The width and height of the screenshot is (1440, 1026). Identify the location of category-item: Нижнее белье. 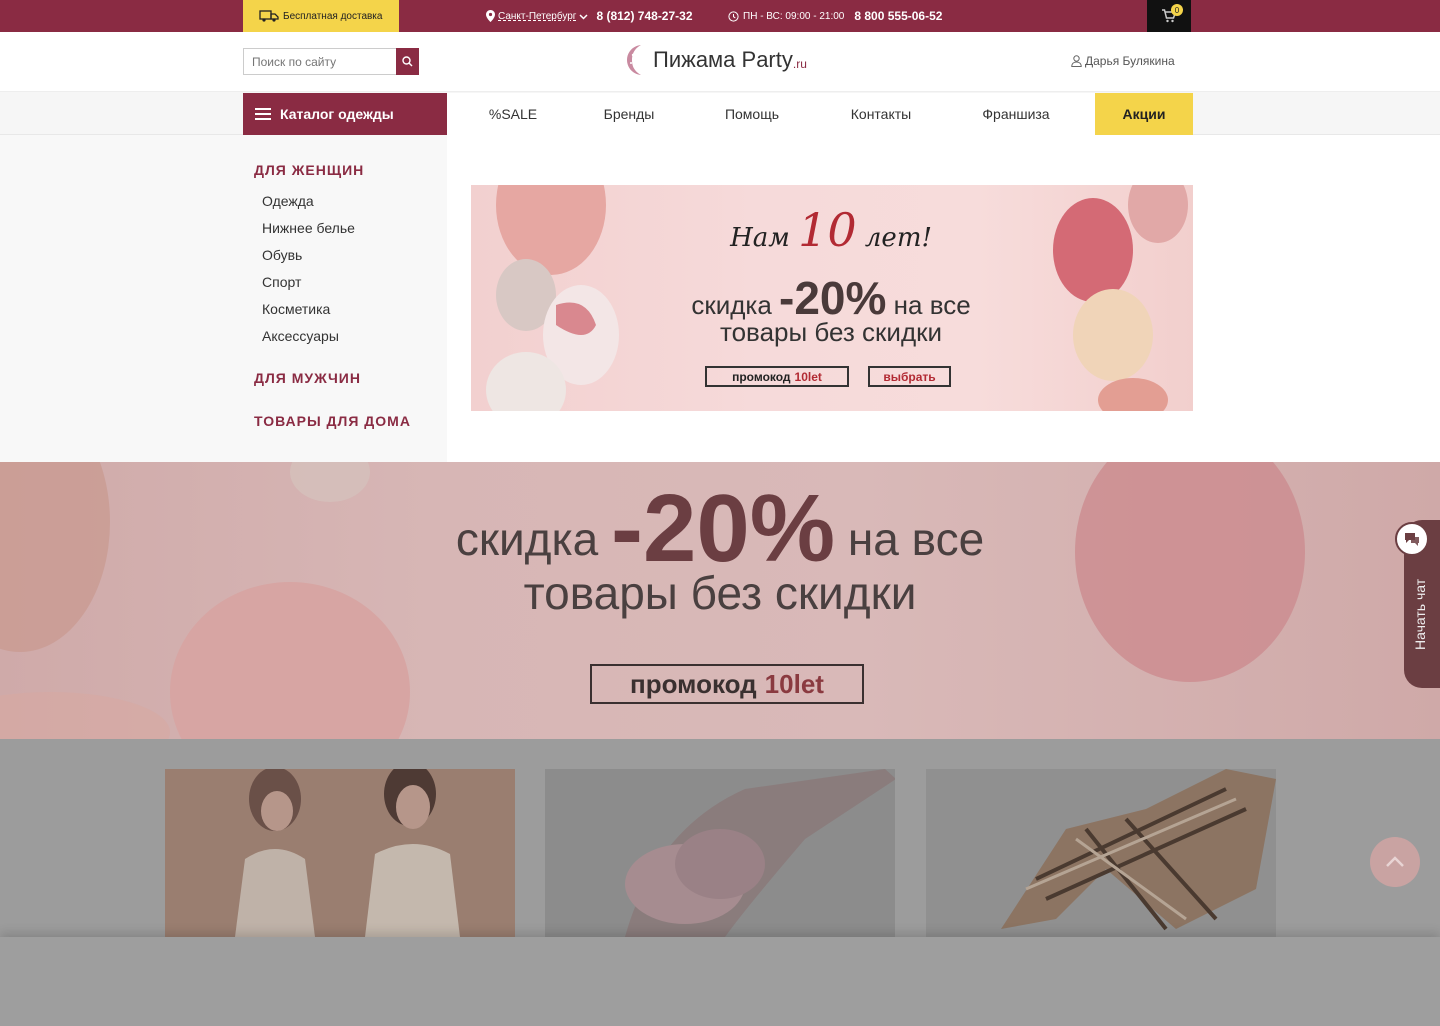
(308, 228).